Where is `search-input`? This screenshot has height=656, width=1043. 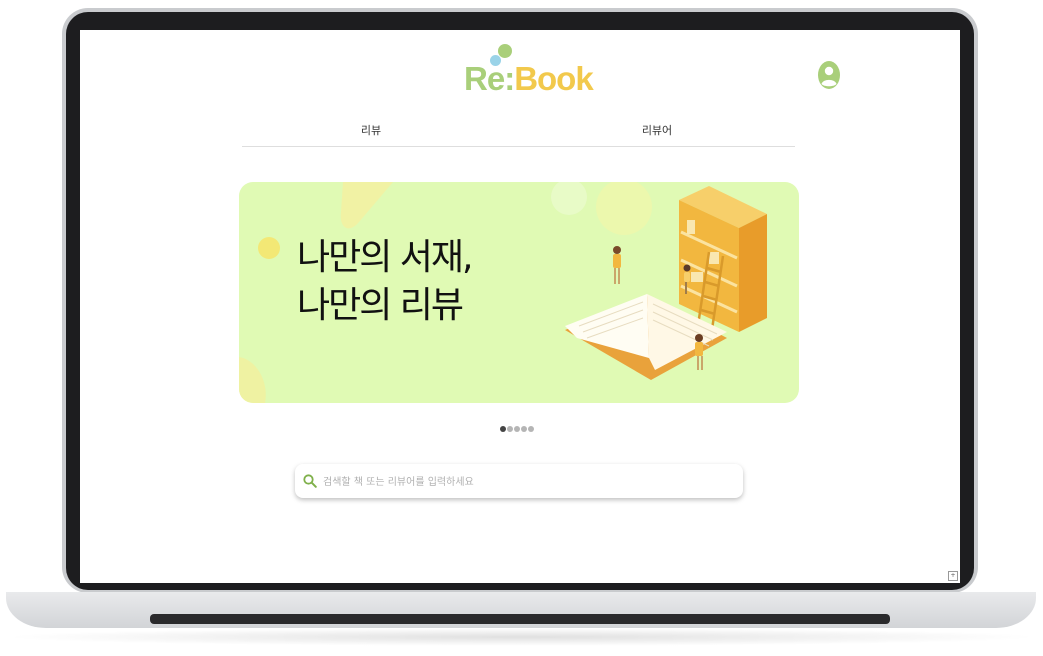 search-input is located at coordinates (528, 482).